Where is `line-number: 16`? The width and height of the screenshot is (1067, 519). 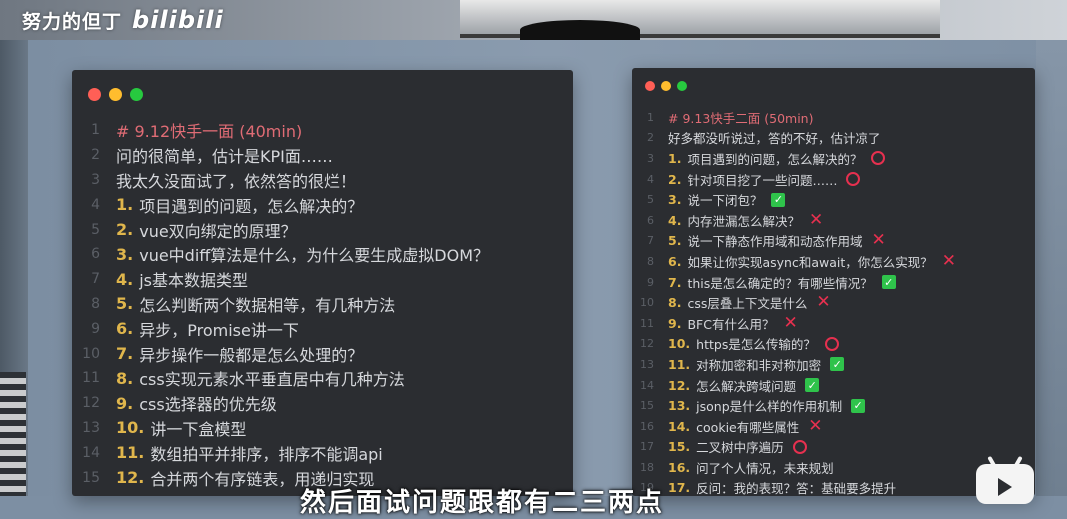
line-number: 16 is located at coordinates (647, 426).